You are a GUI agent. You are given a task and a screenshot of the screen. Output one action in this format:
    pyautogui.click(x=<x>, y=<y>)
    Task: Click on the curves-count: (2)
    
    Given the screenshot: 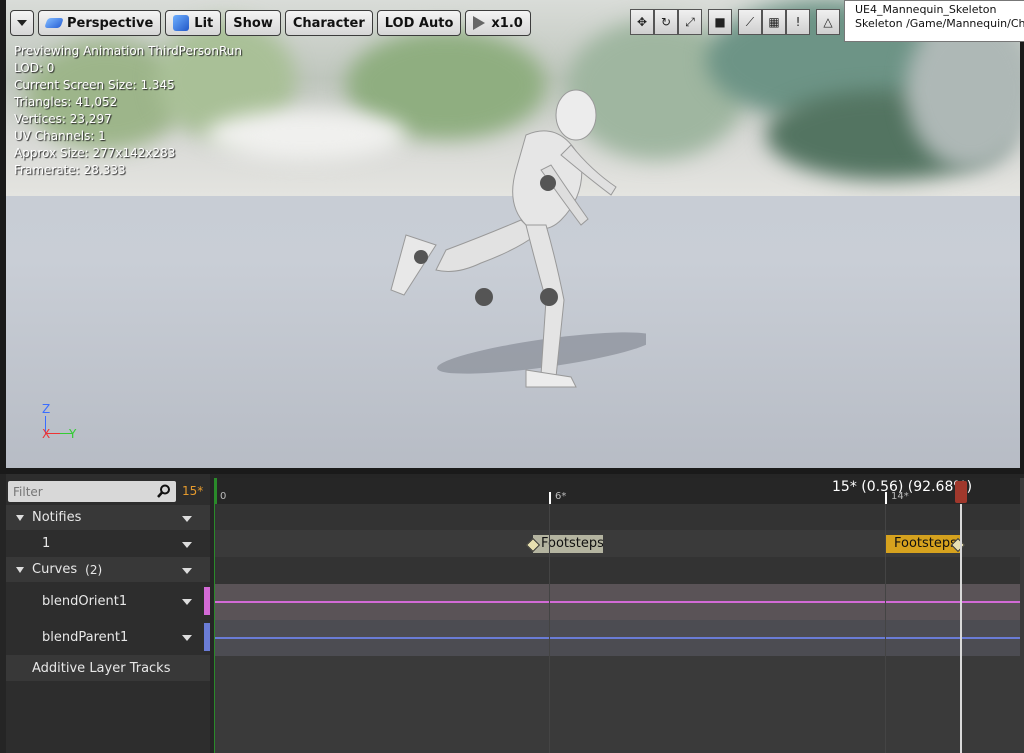 What is the action you would take?
    pyautogui.click(x=94, y=569)
    